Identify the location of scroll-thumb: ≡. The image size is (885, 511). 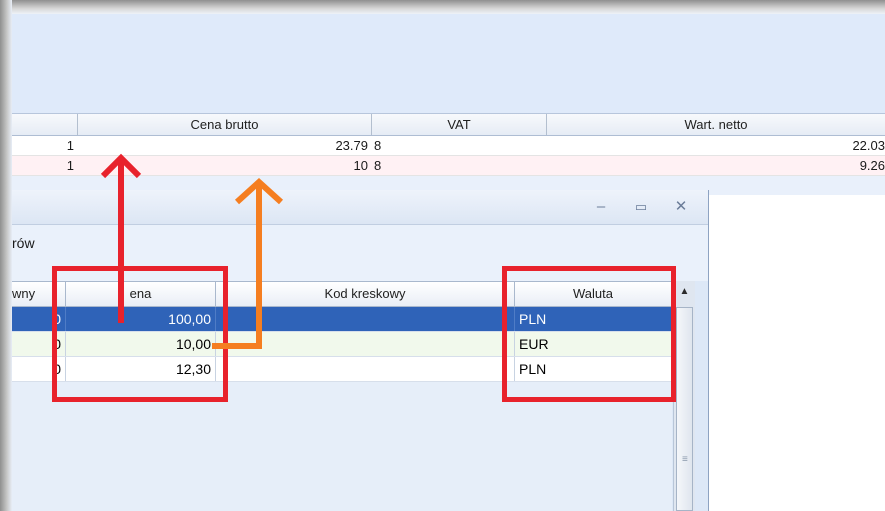
(684, 409).